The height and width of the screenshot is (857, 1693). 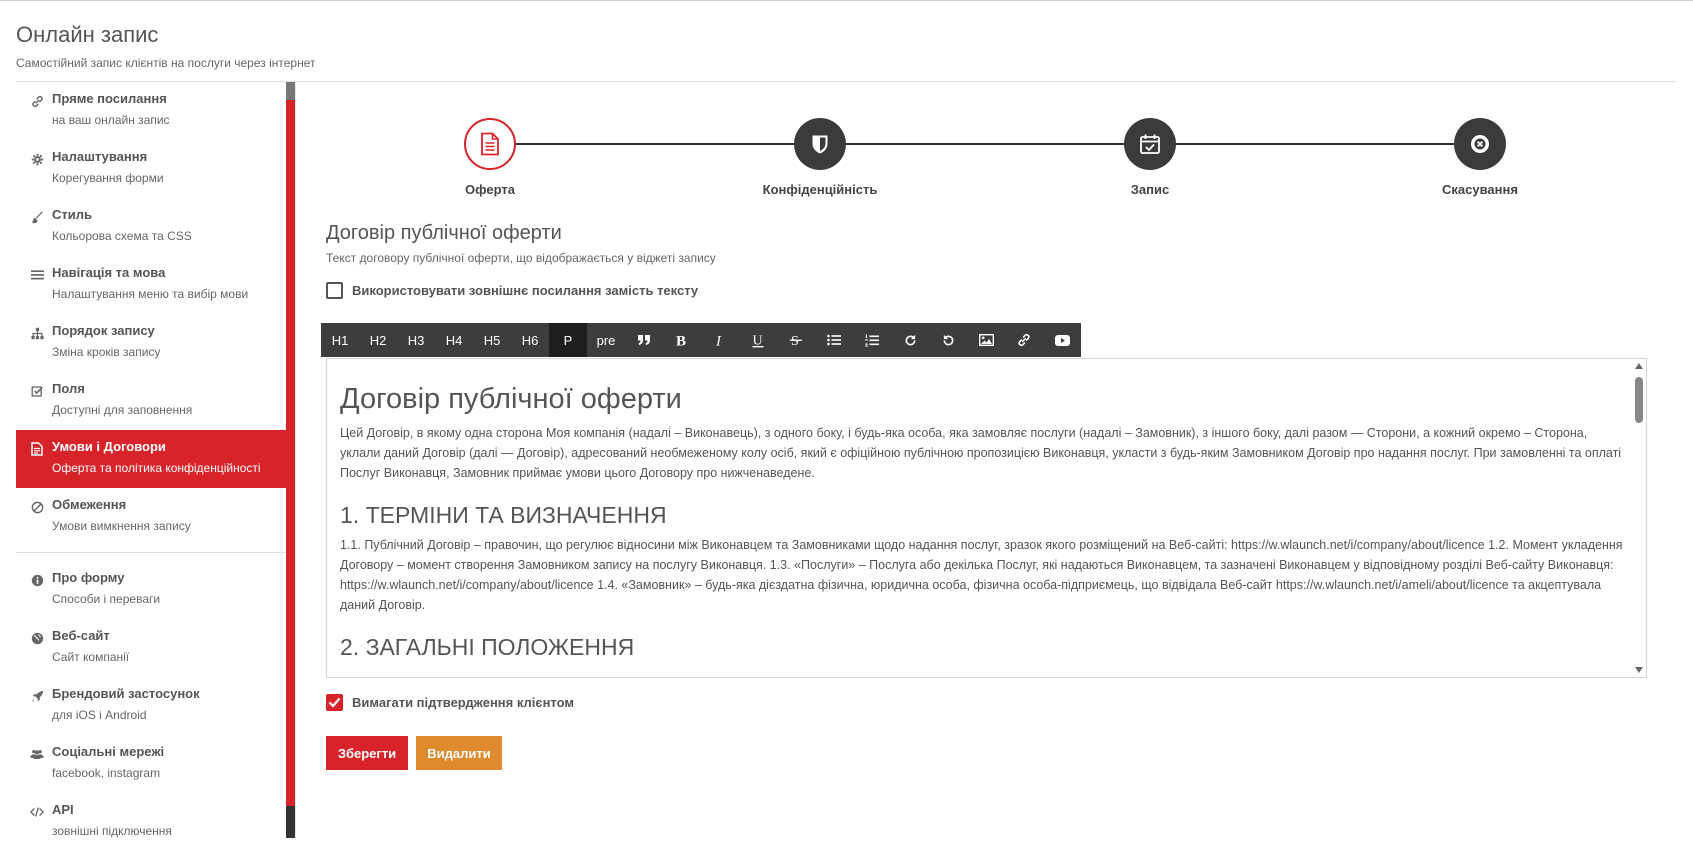 What do you see at coordinates (151, 401) in the screenshot?
I see `sidebar-item-fields: Поля Доступні для заповнення` at bounding box center [151, 401].